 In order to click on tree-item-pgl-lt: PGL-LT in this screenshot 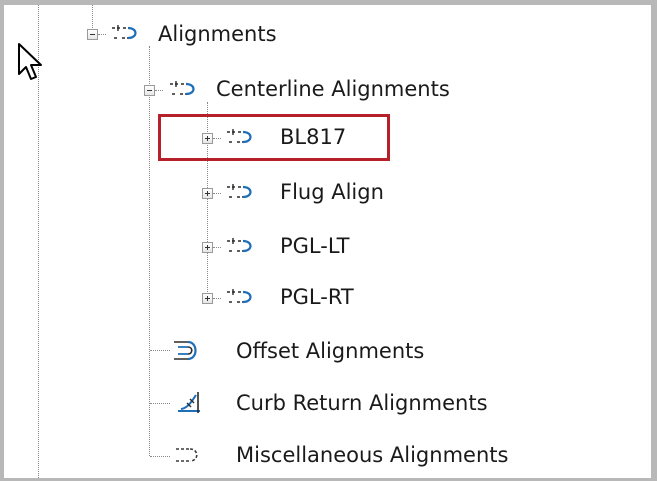, I will do `click(314, 246)`.